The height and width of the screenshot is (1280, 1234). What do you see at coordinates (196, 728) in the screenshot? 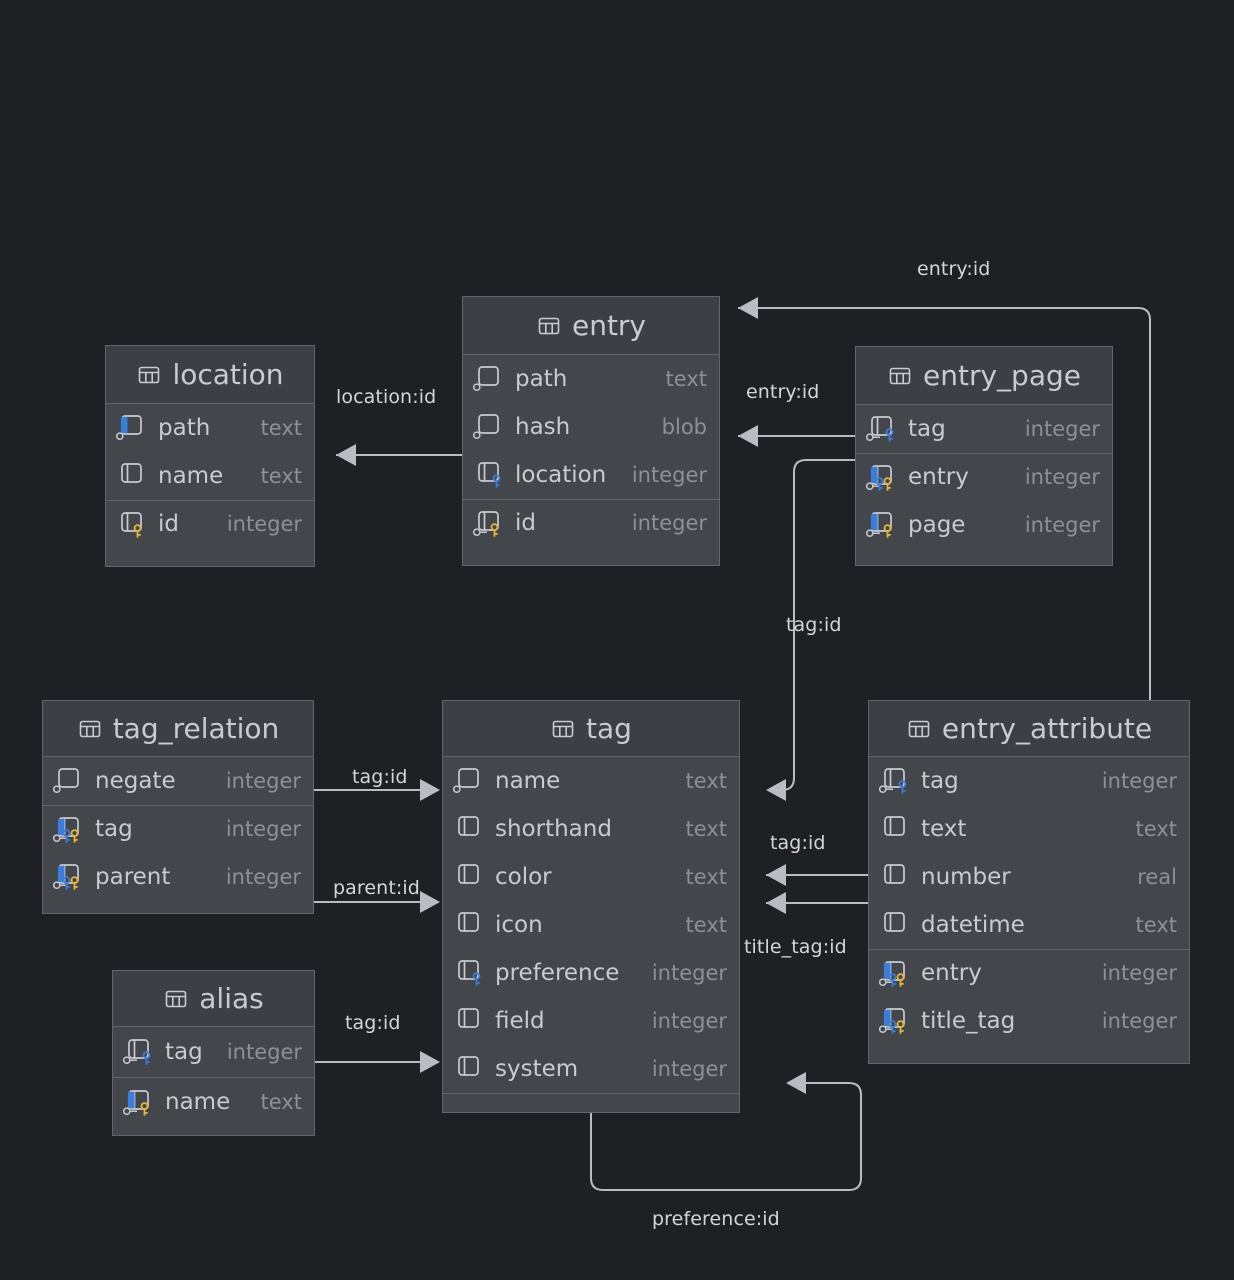
I see `table-title: tag_relation` at bounding box center [196, 728].